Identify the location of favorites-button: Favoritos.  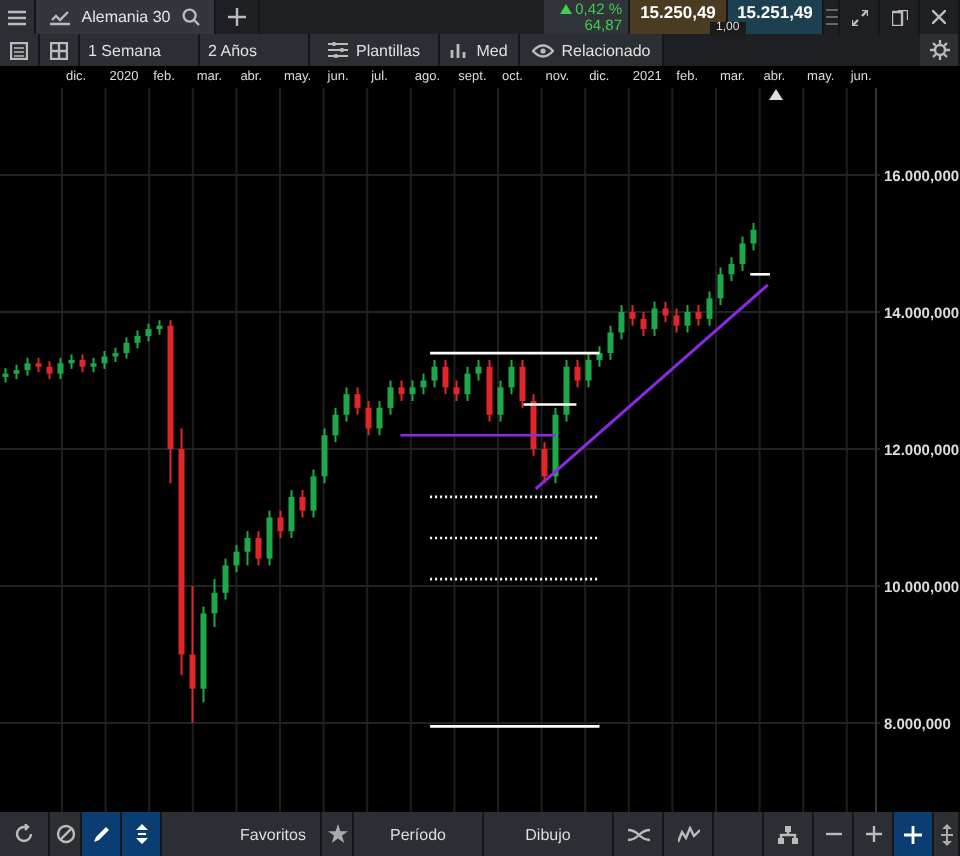
(274, 834).